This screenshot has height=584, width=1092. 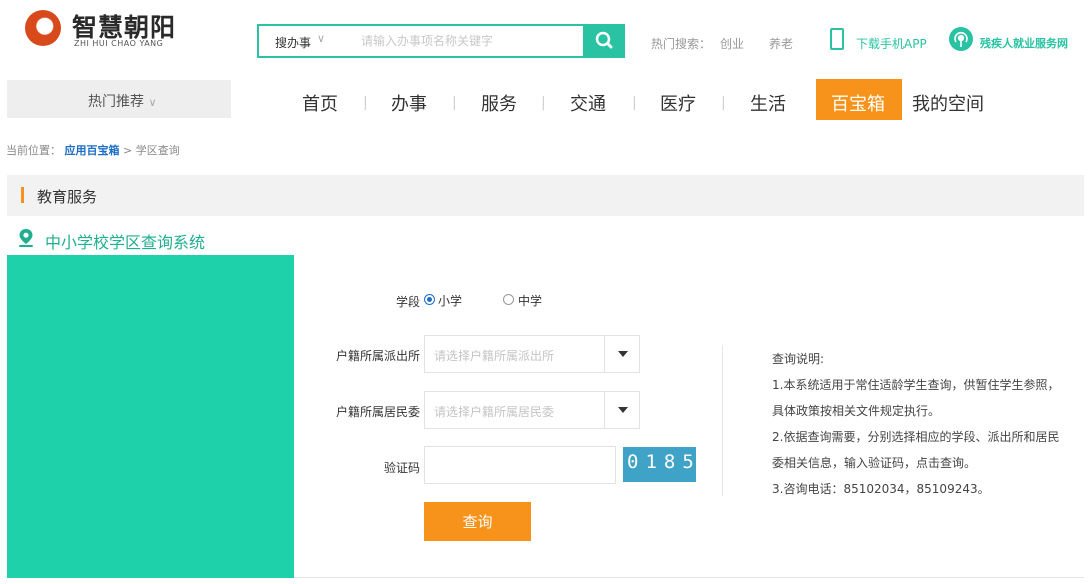 What do you see at coordinates (494, 356) in the screenshot?
I see `police-placeholder: 请选择户籍所属派出所` at bounding box center [494, 356].